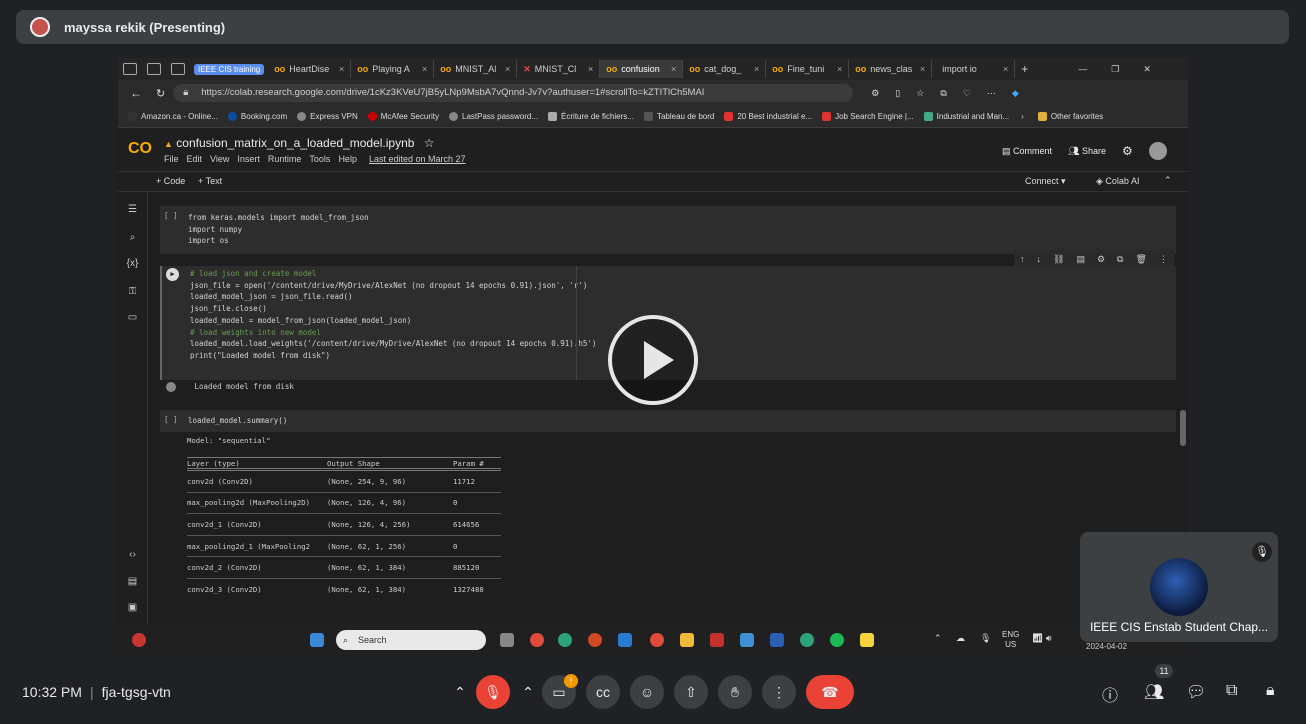 Image resolution: width=1306 pixels, height=724 pixels. I want to click on files-folder-icon: ▭, so click(132, 317).